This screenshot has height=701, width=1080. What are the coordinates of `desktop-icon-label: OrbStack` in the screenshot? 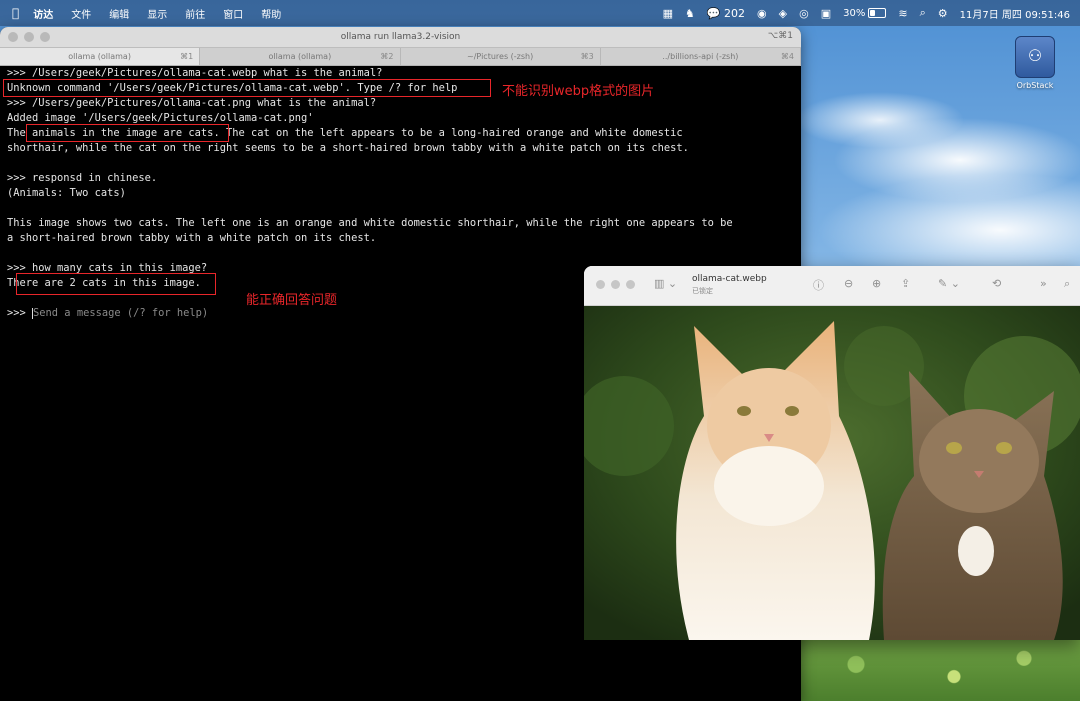 It's located at (1035, 85).